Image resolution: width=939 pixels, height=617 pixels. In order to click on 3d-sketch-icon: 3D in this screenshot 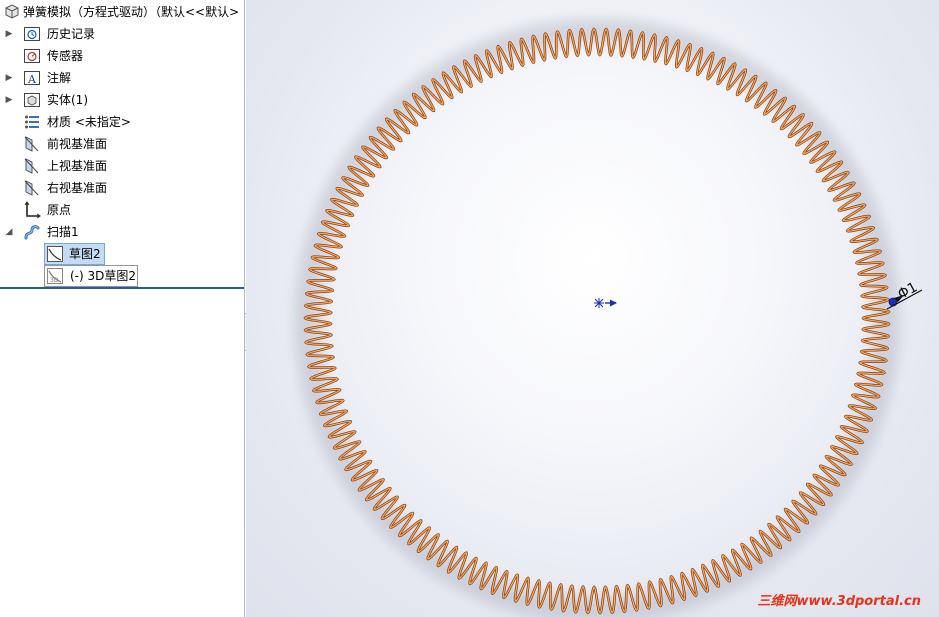, I will do `click(55, 276)`.